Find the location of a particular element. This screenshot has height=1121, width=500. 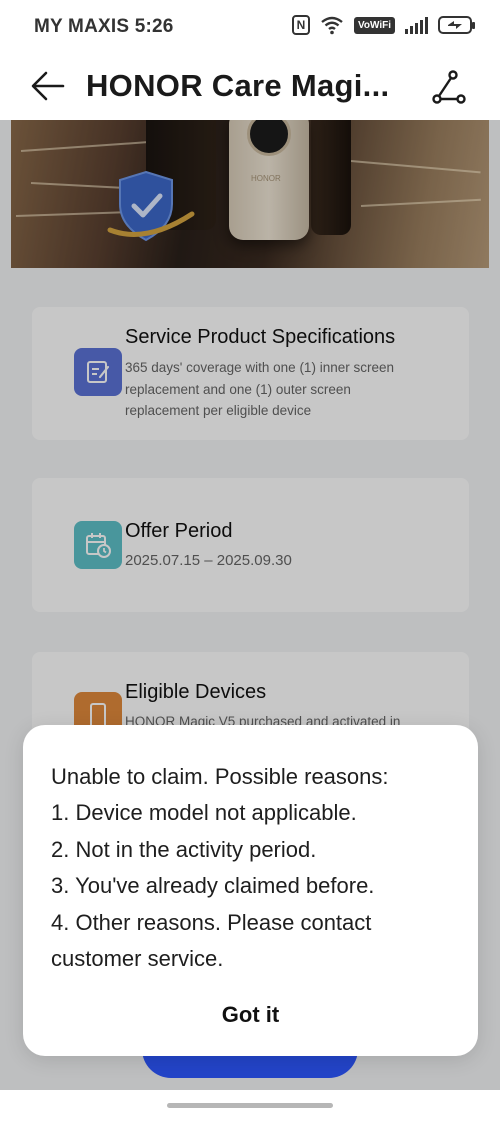

dialog-message-line: 1. Device model not applicable. is located at coordinates (204, 813).